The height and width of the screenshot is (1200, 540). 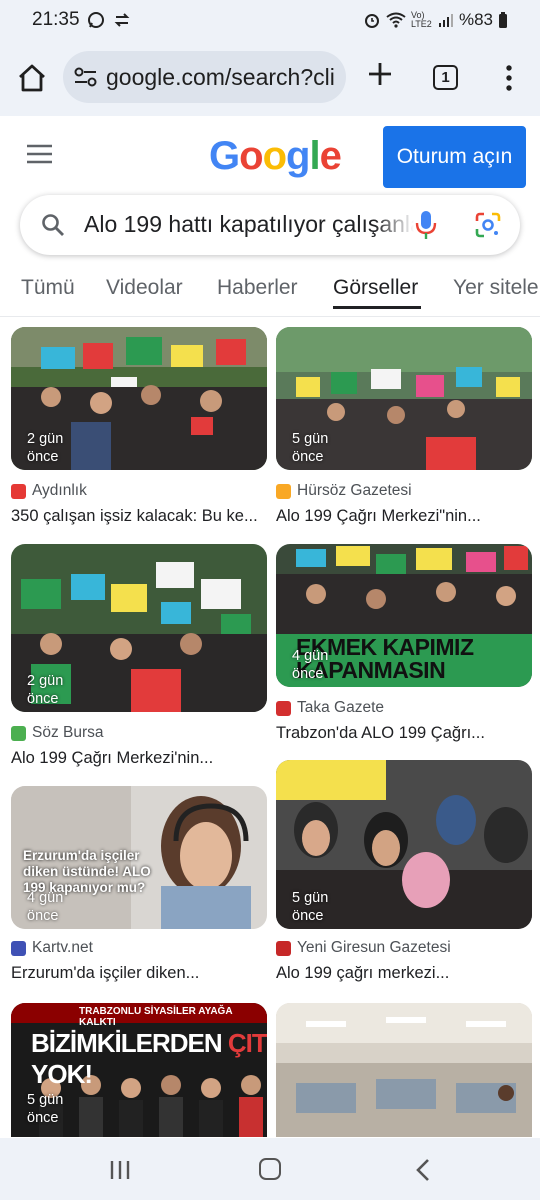 I want to click on google-lens-icon, so click(x=488, y=225).